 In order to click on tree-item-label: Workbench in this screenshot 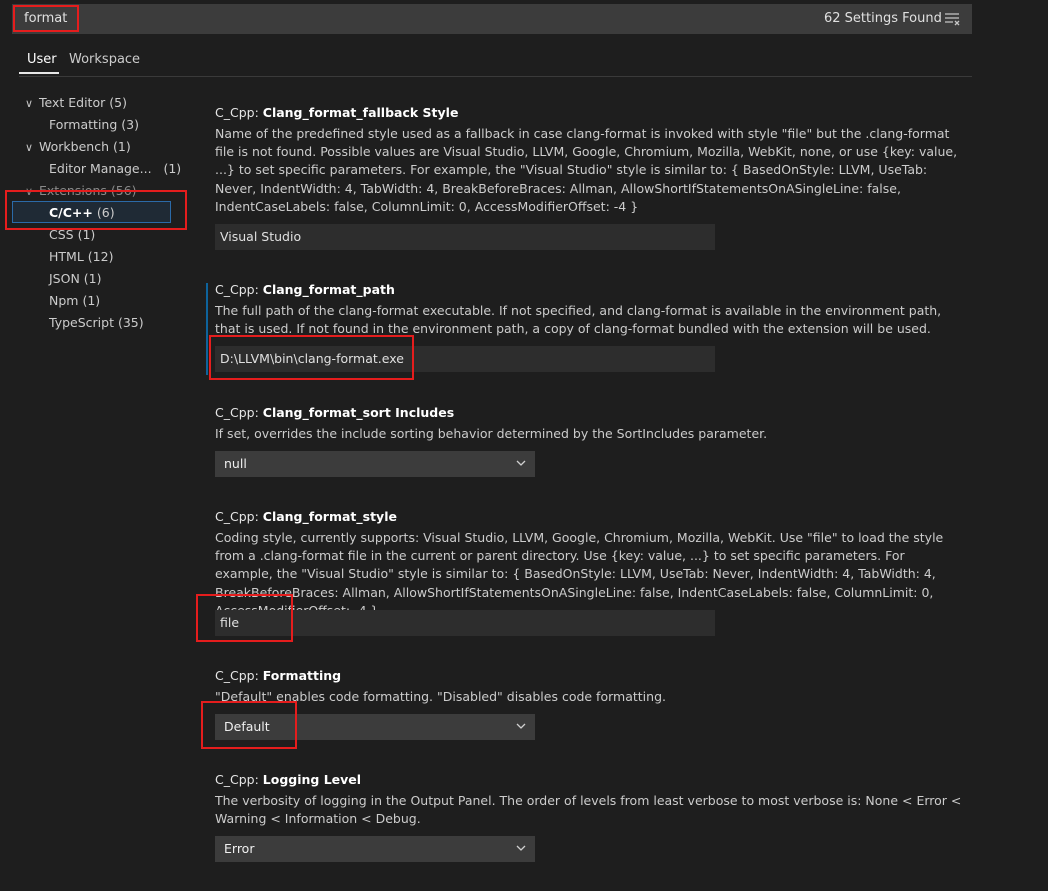, I will do `click(74, 146)`.